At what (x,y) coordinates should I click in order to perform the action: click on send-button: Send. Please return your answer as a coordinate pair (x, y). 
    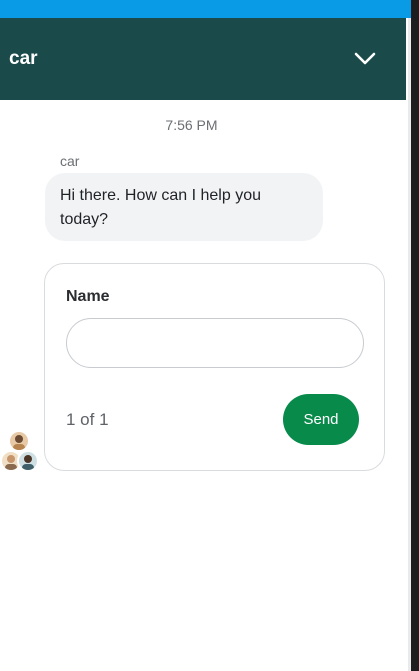
    Looking at the image, I should click on (321, 419).